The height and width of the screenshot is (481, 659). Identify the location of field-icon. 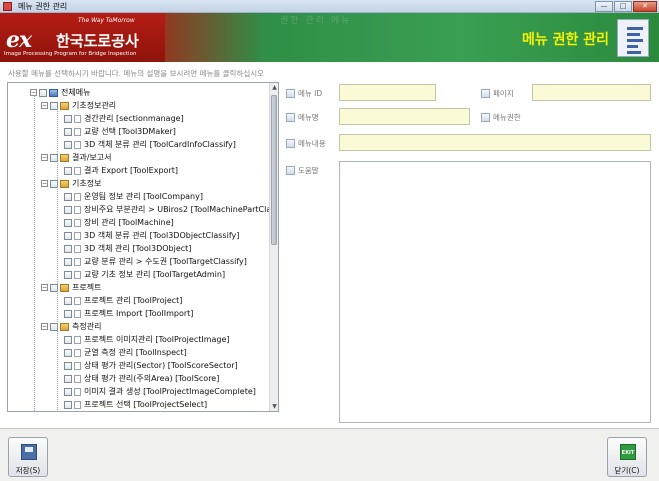
(290, 143).